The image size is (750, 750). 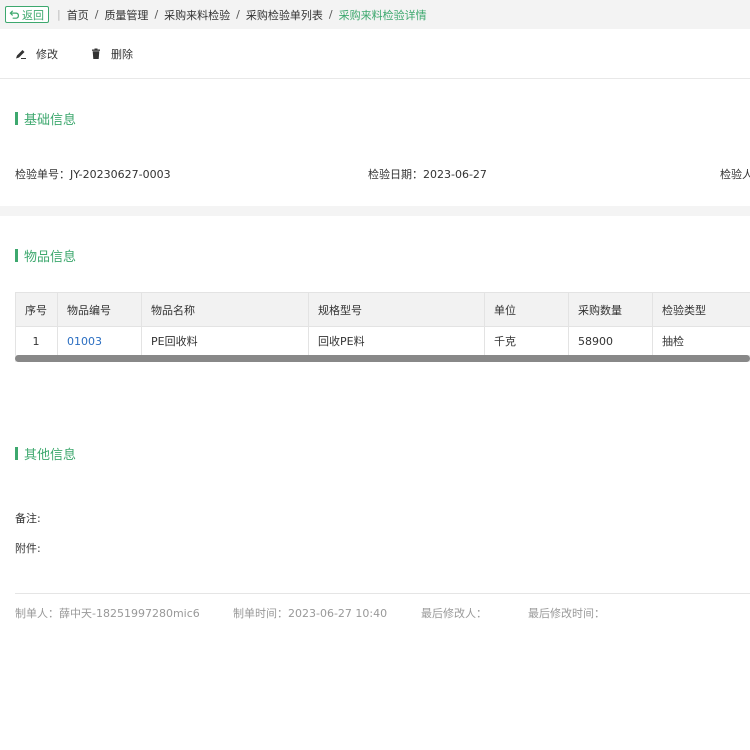 What do you see at coordinates (37, 613) in the screenshot?
I see `creator-label: 制单人：` at bounding box center [37, 613].